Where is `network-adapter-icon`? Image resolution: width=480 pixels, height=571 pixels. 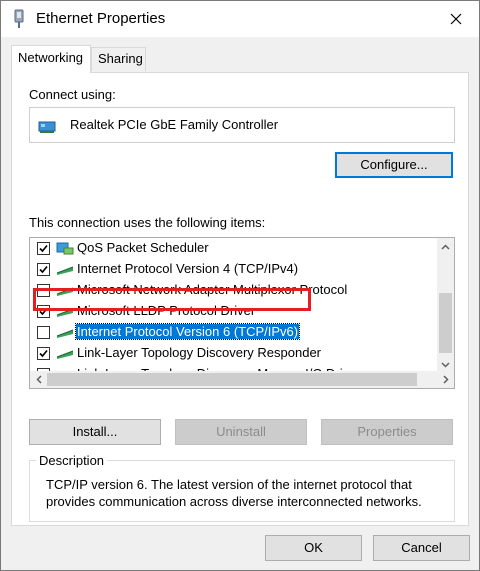
network-adapter-icon is located at coordinates (19, 18).